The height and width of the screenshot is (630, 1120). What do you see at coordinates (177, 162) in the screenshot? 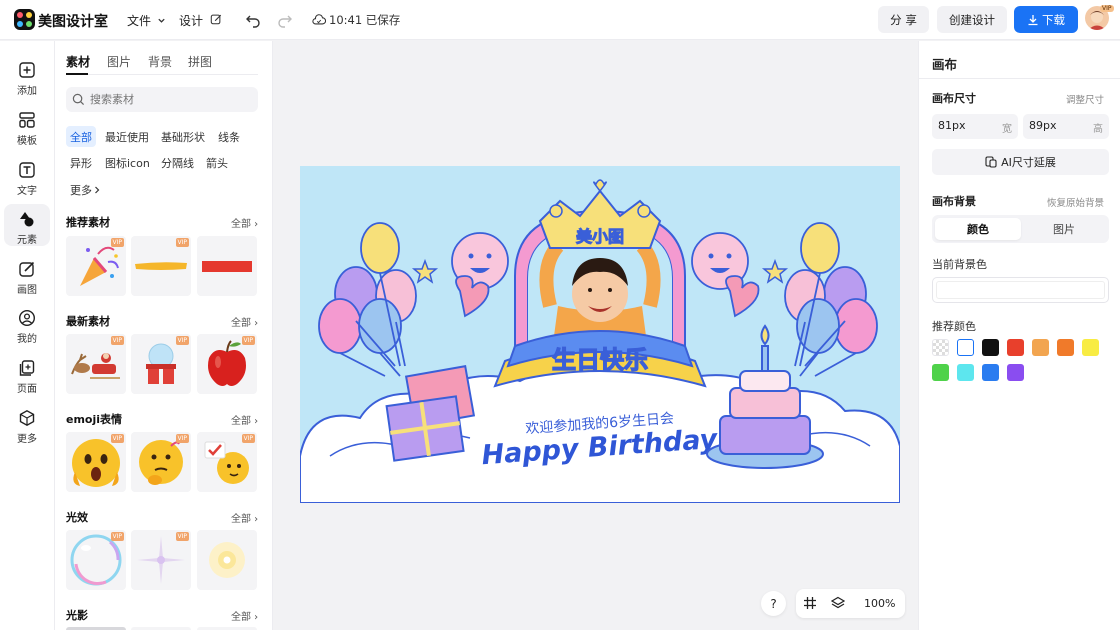
I see `chip-dividers: 分隔线` at bounding box center [177, 162].